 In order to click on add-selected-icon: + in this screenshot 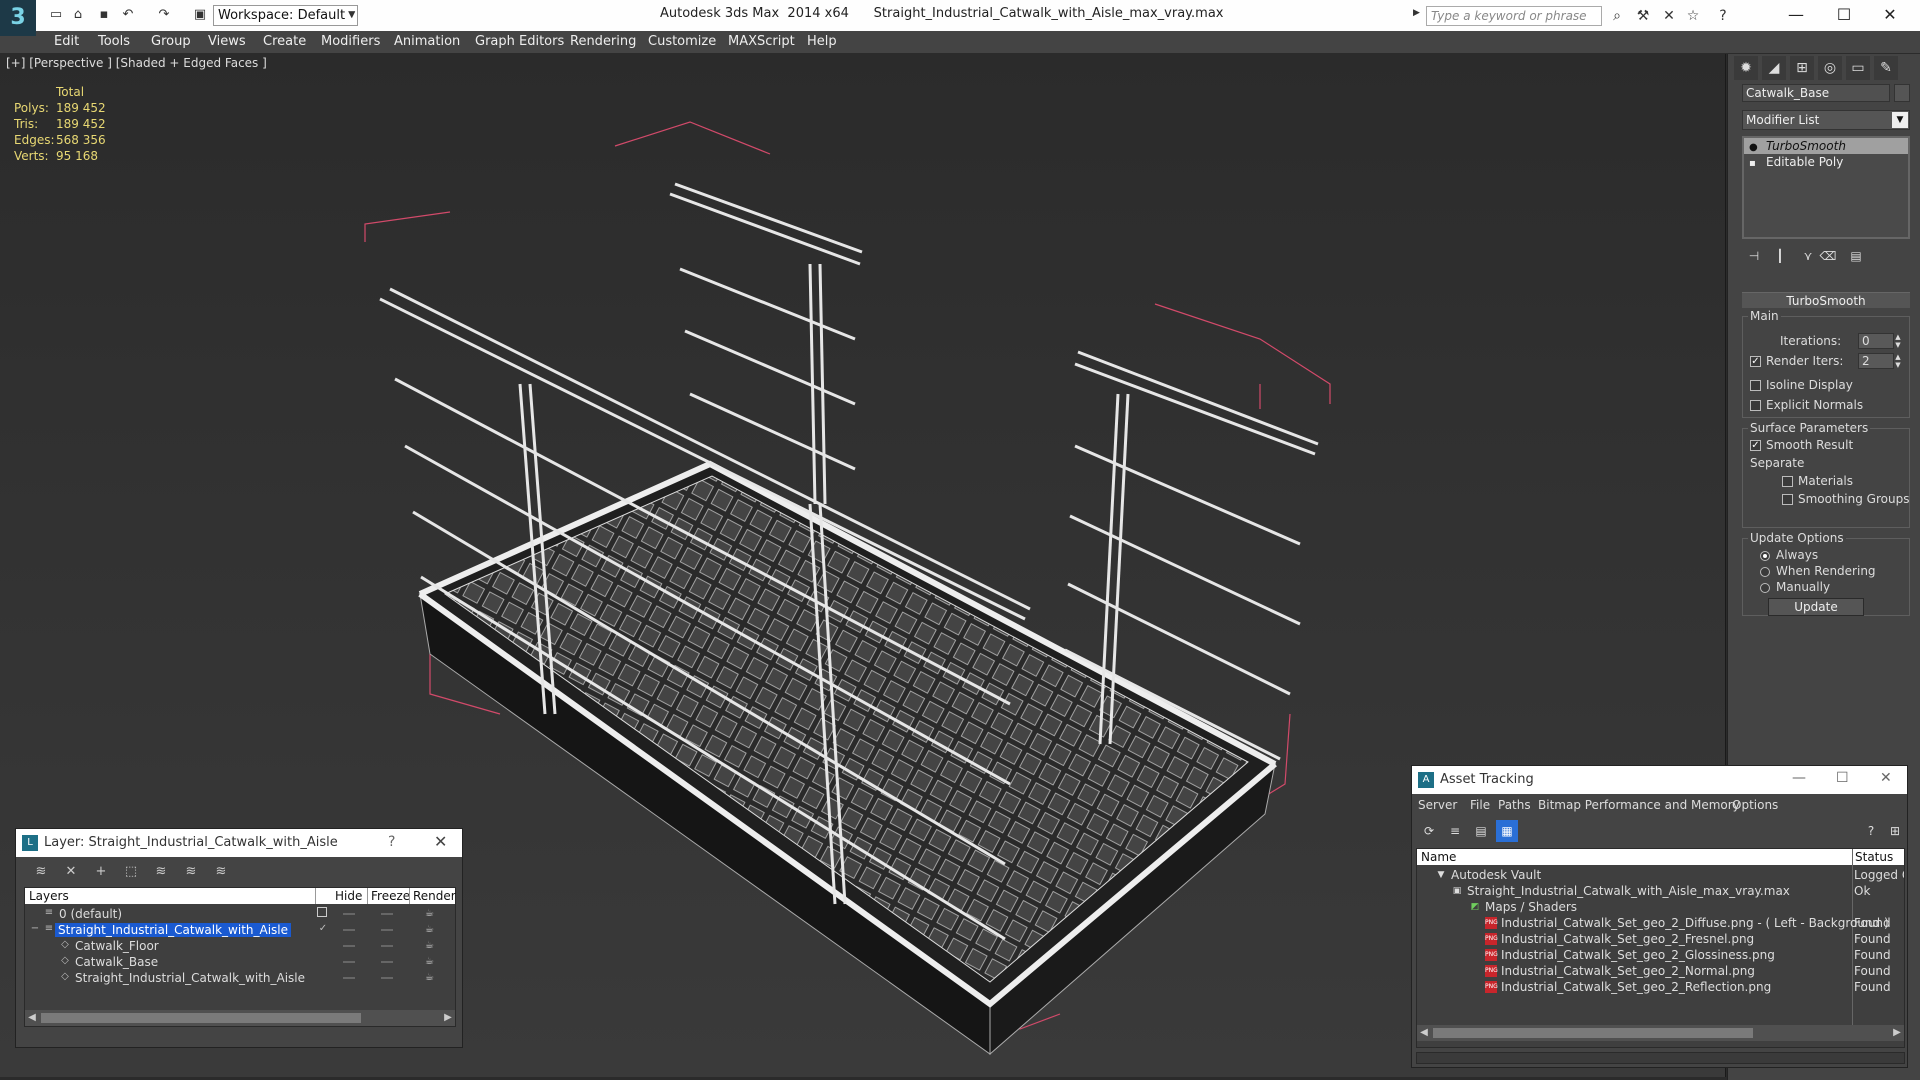, I will do `click(101, 872)`.